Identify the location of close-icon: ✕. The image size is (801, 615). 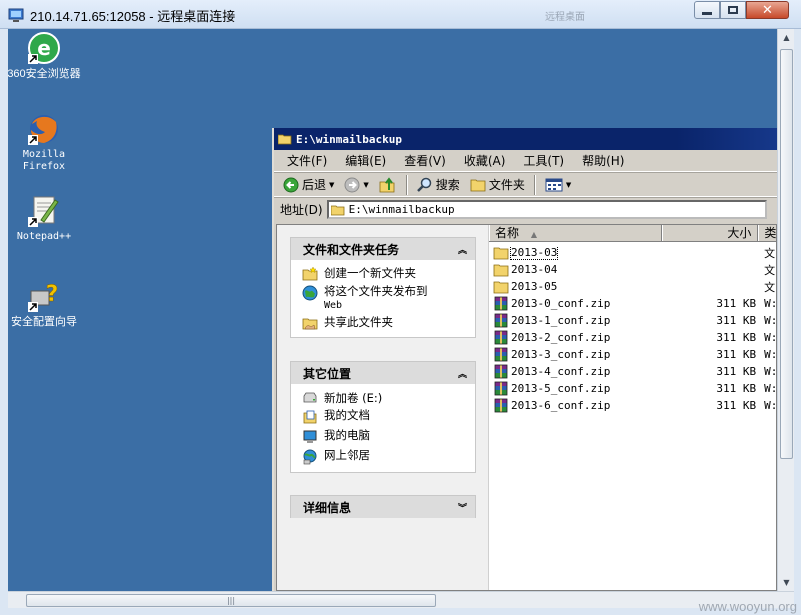
(767, 10).